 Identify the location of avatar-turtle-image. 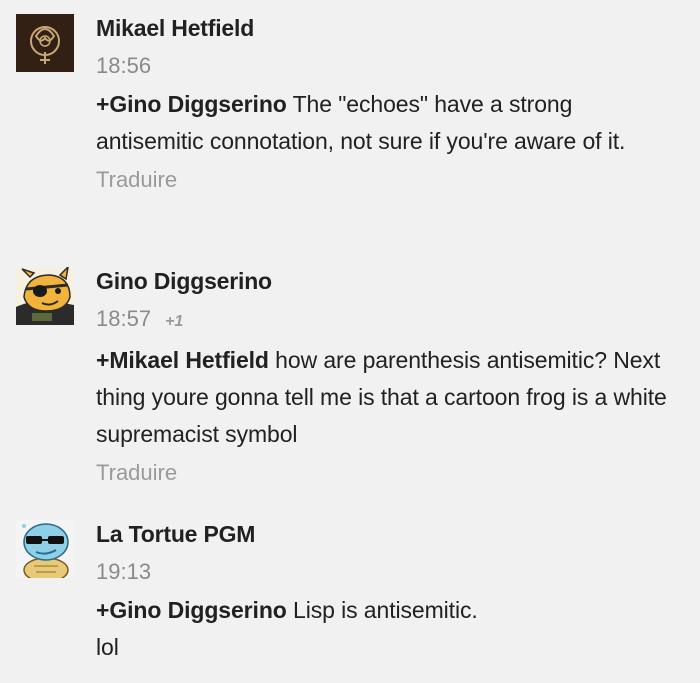
(45, 549).